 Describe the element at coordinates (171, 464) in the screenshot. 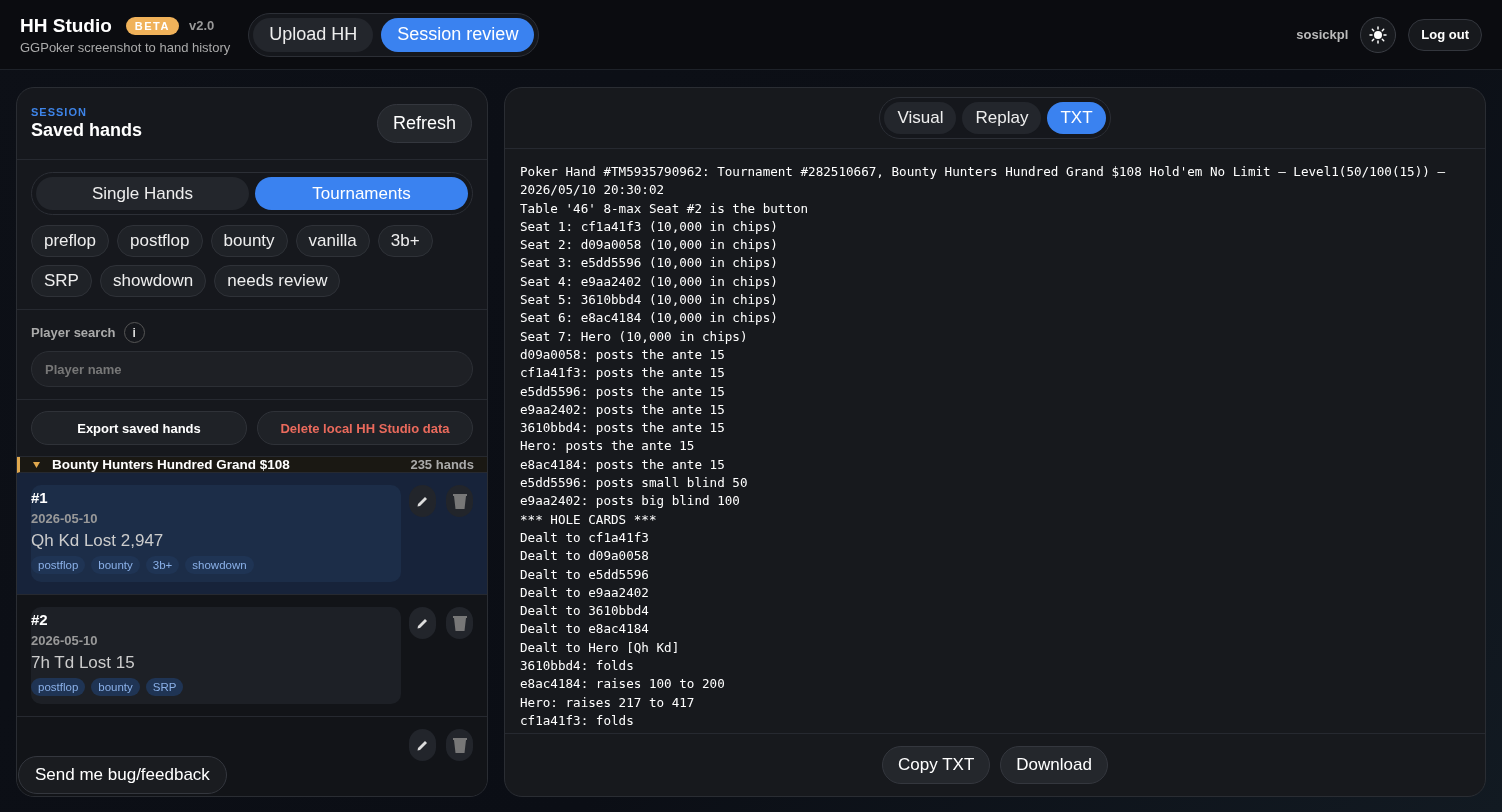

I see `tournament-name: Bounty Hunters Hundred Grand $108` at that location.